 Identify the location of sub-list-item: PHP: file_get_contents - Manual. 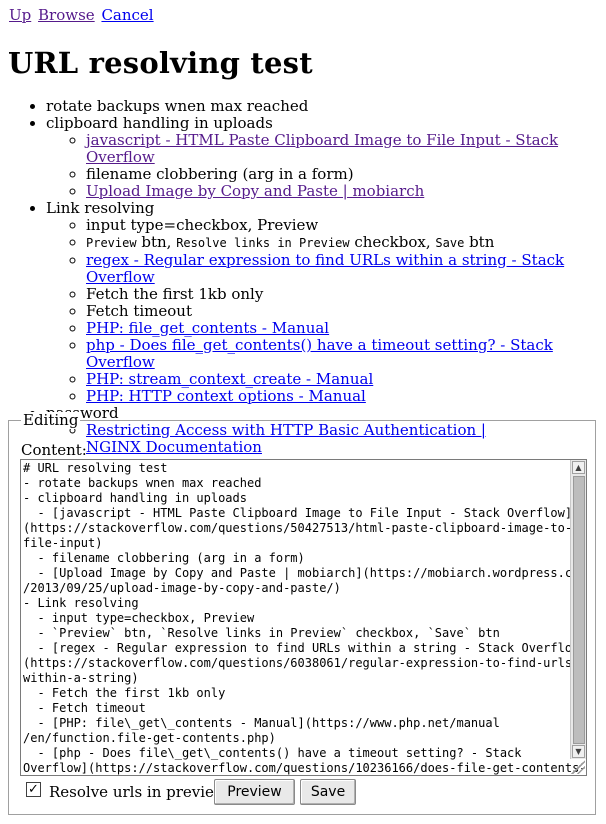
(346, 328).